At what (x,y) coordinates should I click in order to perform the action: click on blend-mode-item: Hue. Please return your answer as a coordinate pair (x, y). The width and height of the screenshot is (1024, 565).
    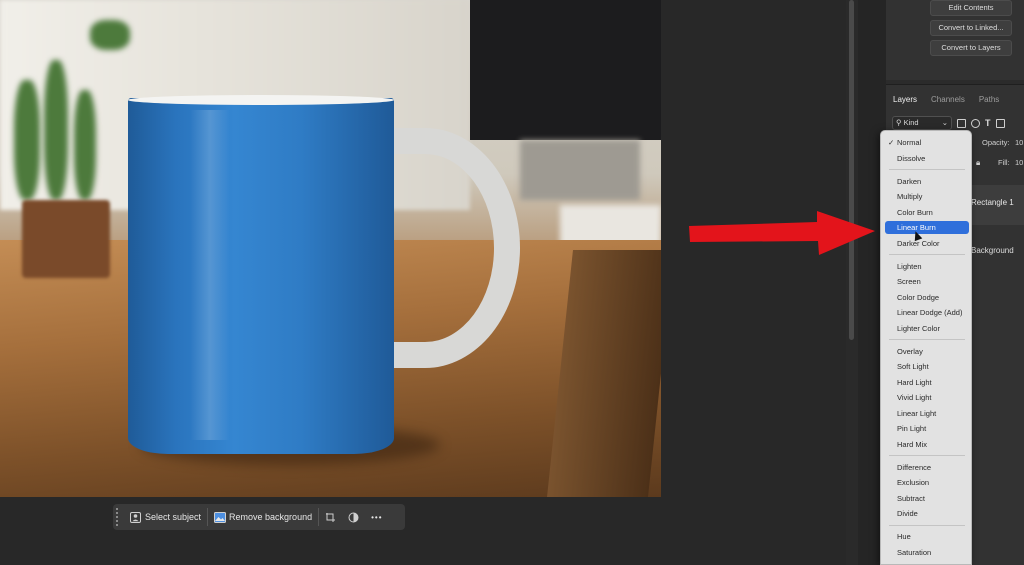
    Looking at the image, I should click on (927, 536).